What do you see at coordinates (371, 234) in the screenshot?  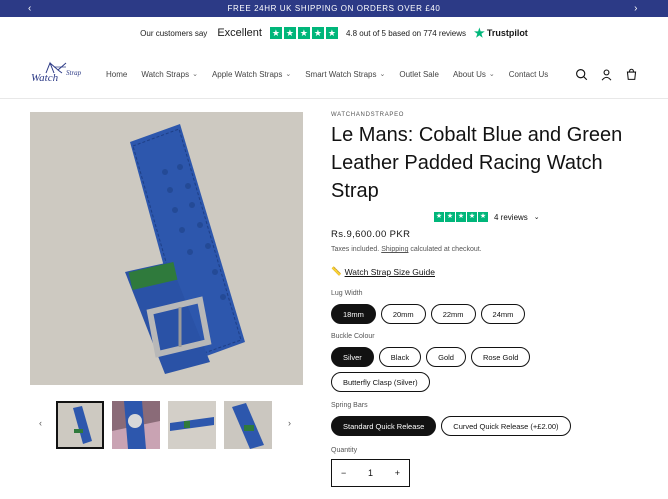 I see `product-price: Rs.9,600.00 PKR` at bounding box center [371, 234].